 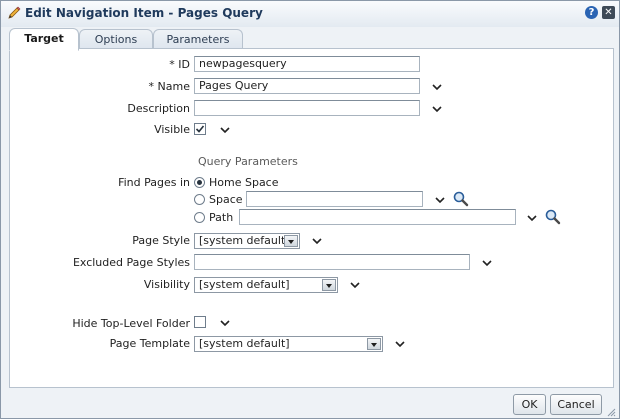 What do you see at coordinates (332, 262) in the screenshot?
I see `excluded-page-styles-field` at bounding box center [332, 262].